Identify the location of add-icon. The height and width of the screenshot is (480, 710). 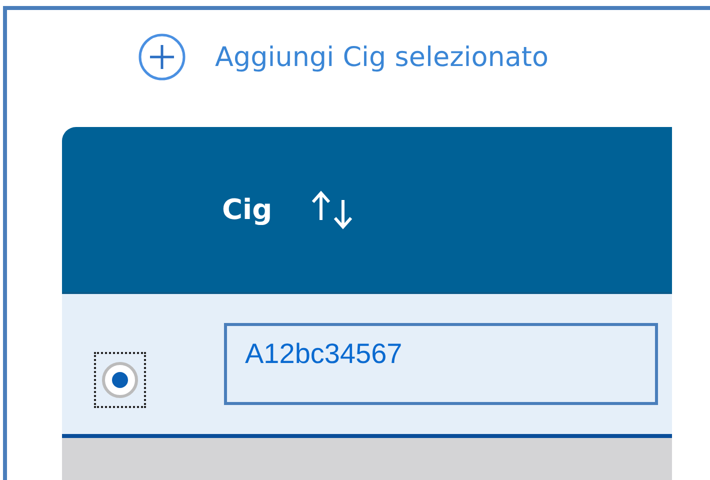
(162, 57).